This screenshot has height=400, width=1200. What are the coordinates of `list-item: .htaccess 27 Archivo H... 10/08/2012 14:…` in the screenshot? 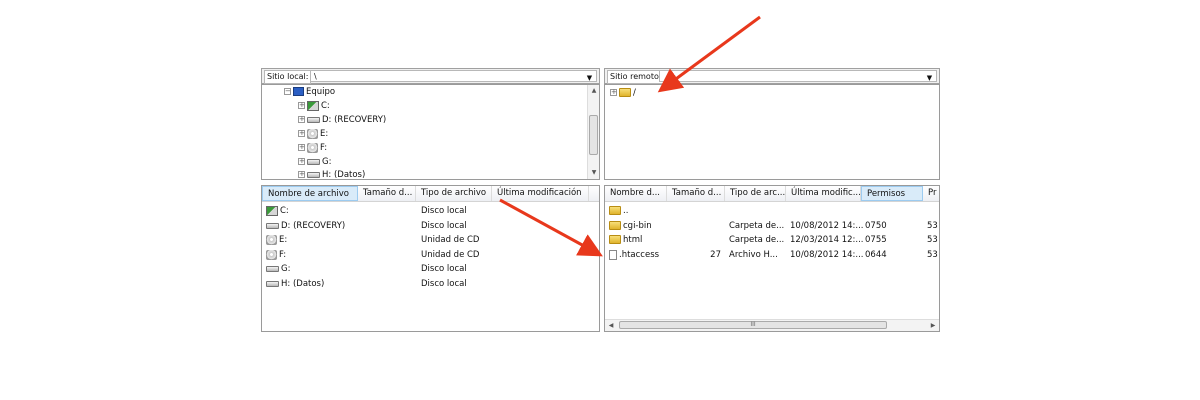 It's located at (772, 255).